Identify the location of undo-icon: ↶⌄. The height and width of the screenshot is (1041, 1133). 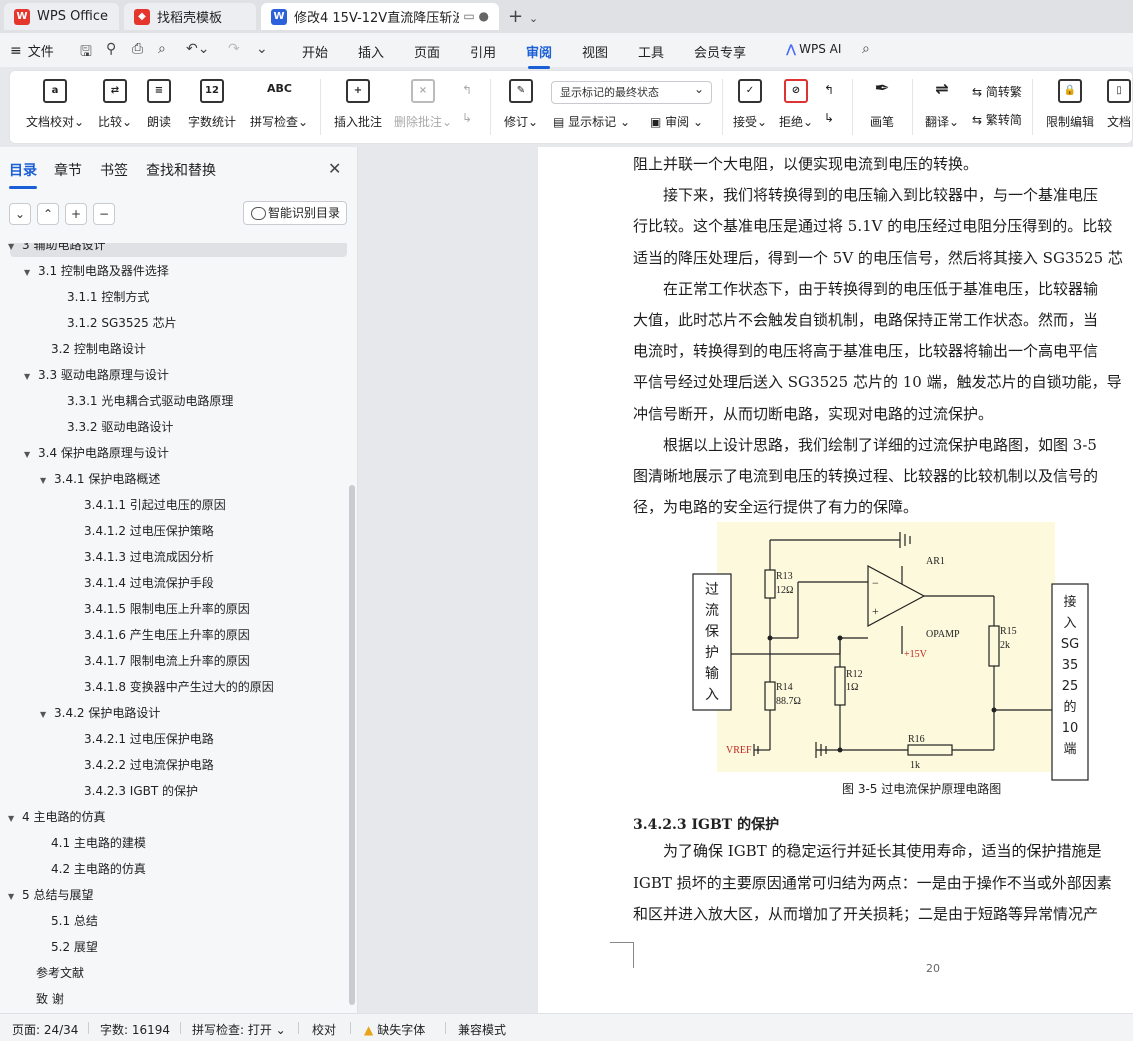
(197, 49).